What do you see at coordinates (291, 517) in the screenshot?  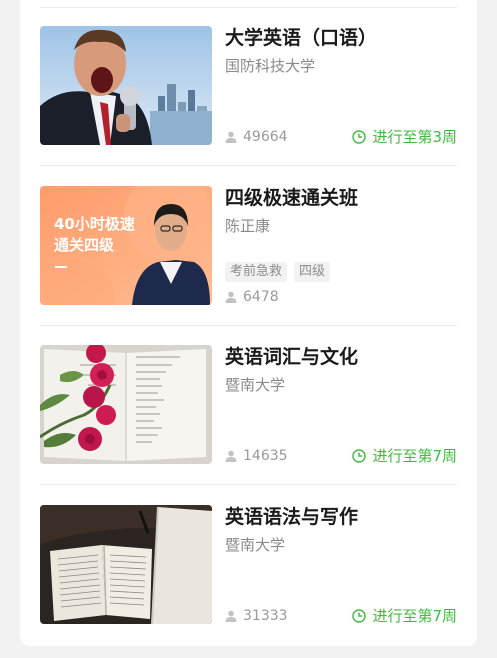 I see `course-title: 英语语法与写作` at bounding box center [291, 517].